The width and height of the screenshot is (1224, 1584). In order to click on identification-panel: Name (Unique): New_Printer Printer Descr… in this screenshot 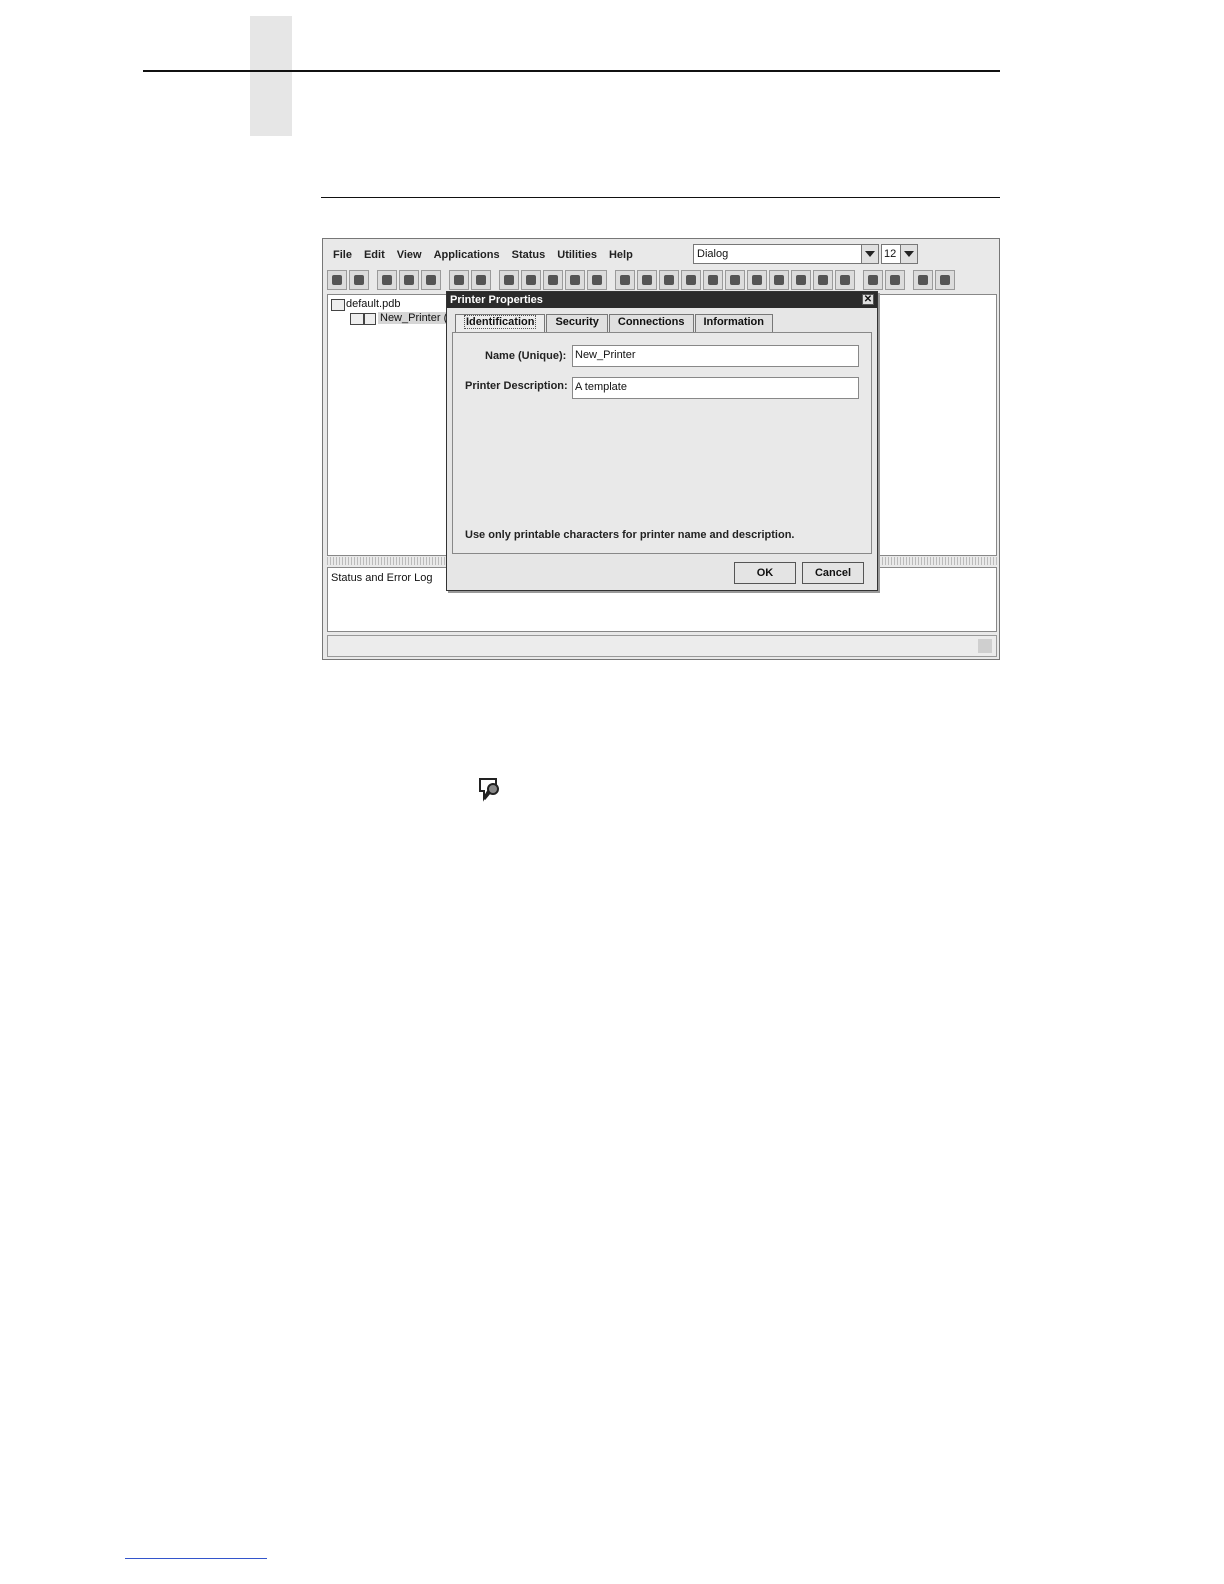, I will do `click(662, 443)`.